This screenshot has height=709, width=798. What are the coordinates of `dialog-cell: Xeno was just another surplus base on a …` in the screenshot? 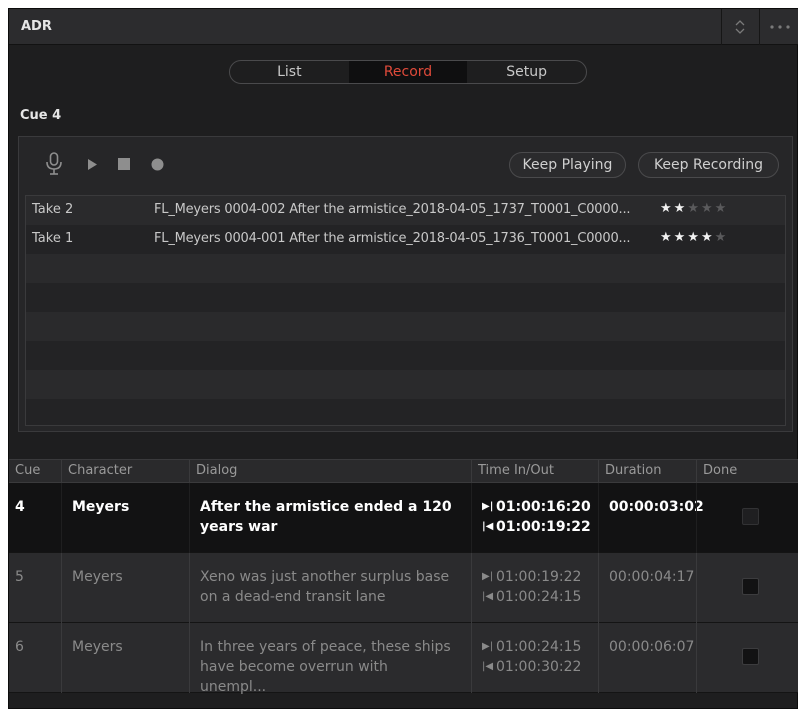 It's located at (330, 588).